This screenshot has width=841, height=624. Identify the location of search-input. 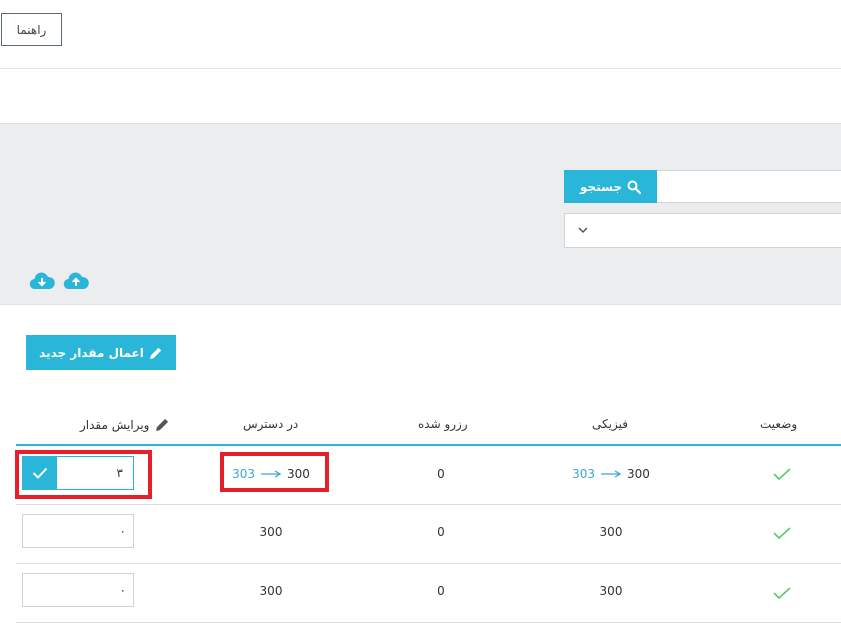
(749, 186).